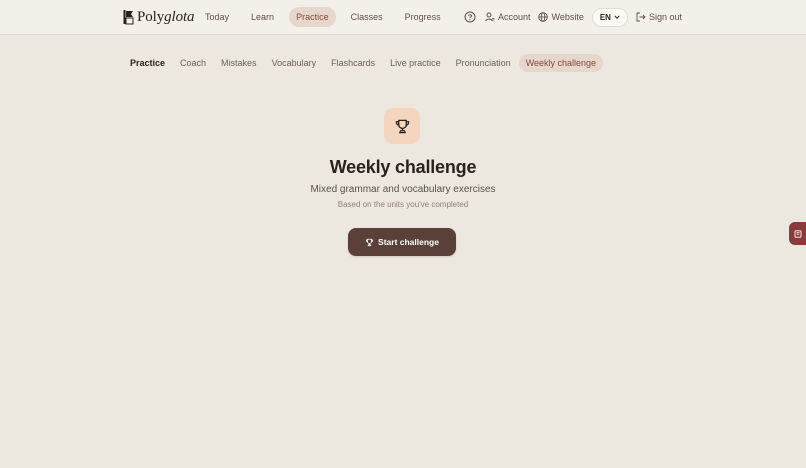  What do you see at coordinates (312, 17) in the screenshot?
I see `nav-practice: Practice` at bounding box center [312, 17].